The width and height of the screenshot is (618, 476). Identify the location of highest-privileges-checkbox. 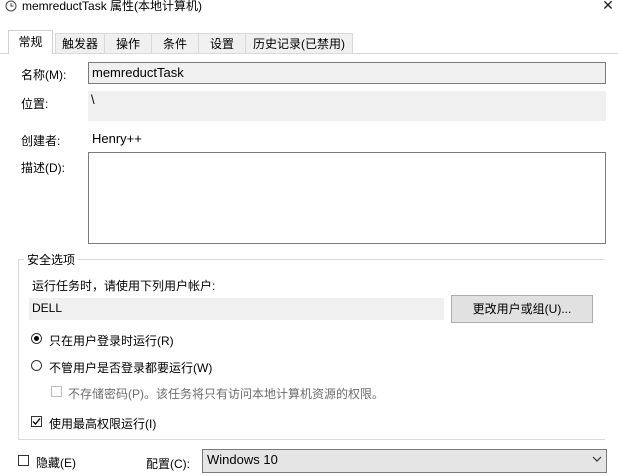
(36, 421).